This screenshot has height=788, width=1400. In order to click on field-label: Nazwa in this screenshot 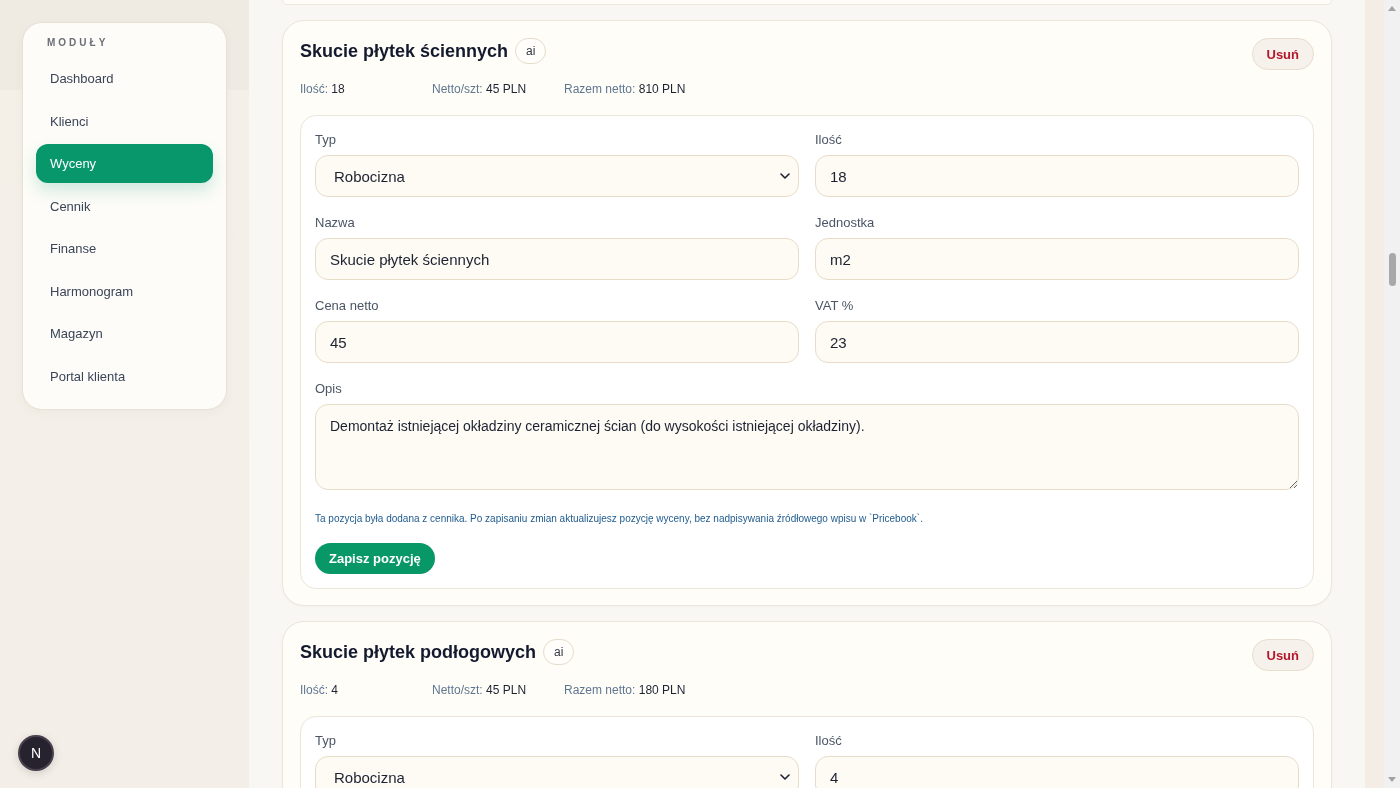, I will do `click(335, 223)`.